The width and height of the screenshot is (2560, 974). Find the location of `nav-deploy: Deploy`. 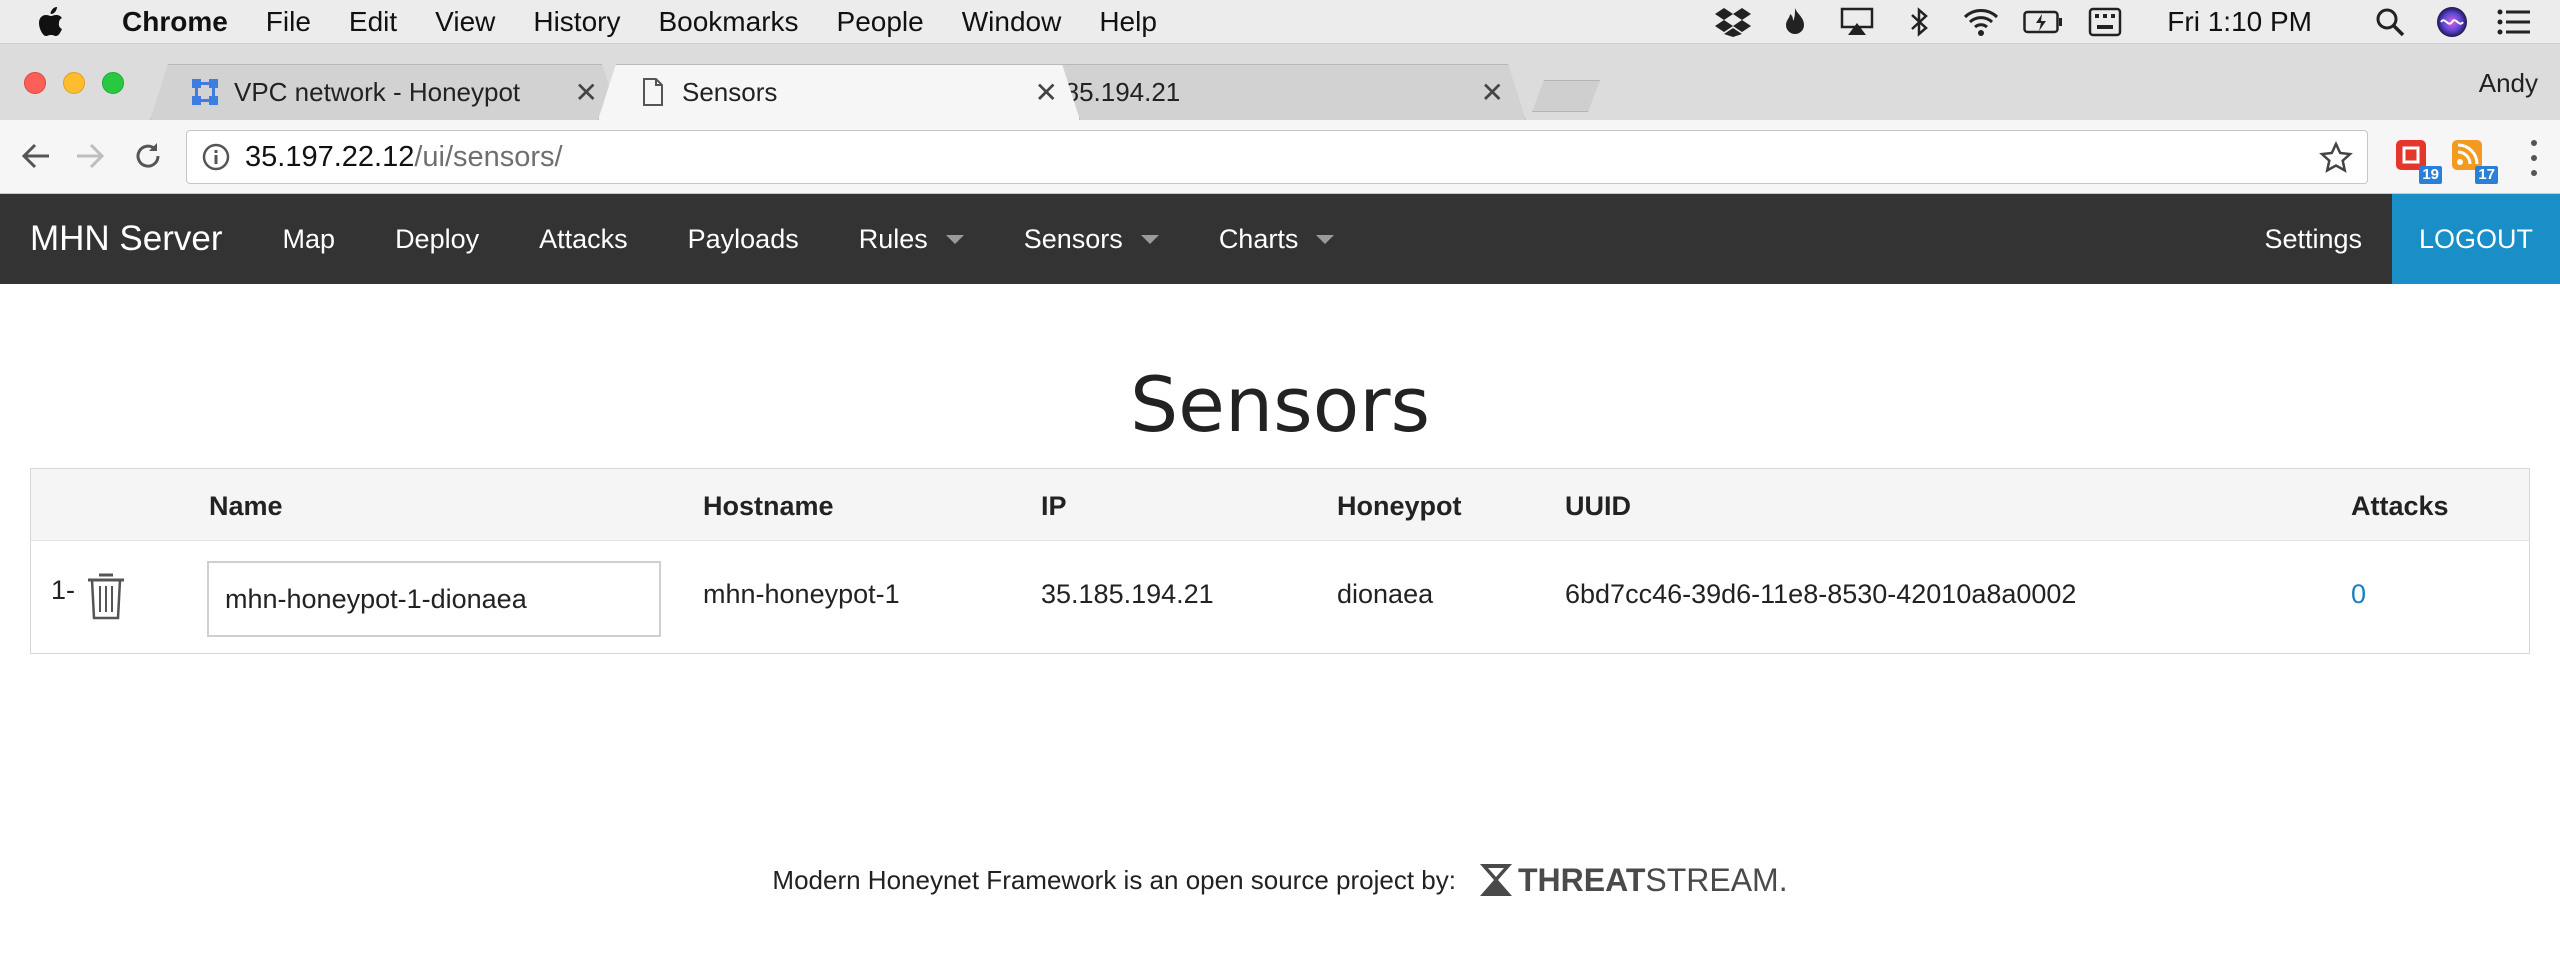

nav-deploy: Deploy is located at coordinates (437, 239).